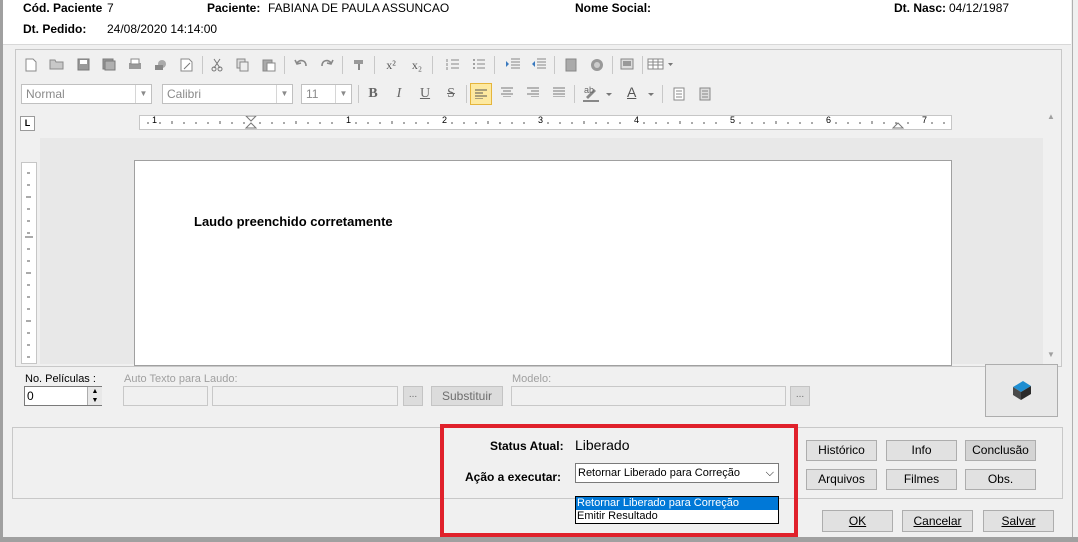 The image size is (1078, 542). Describe the element at coordinates (453, 65) in the screenshot. I see `numbered-list-icon` at that location.